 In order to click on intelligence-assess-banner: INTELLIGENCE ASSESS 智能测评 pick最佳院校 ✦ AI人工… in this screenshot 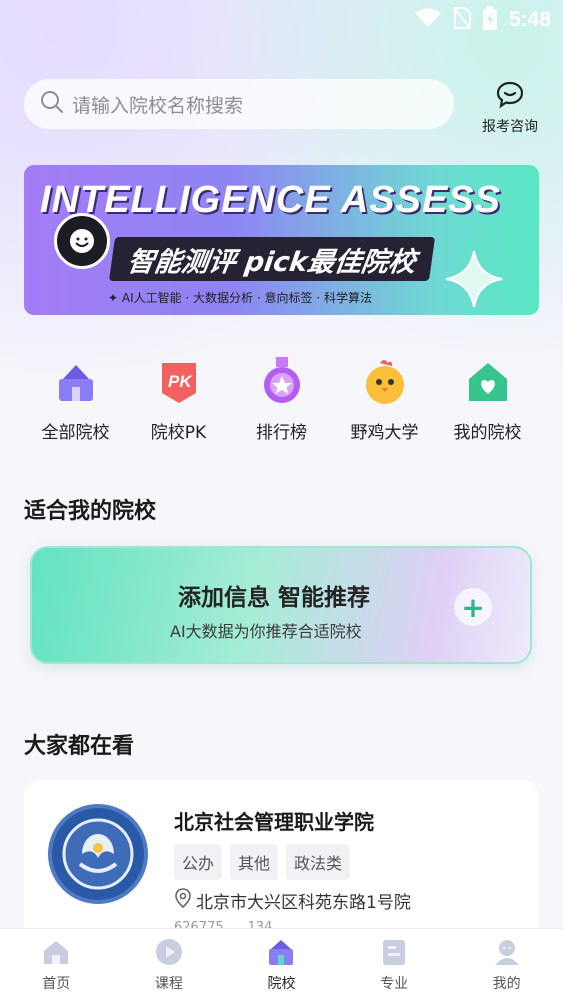, I will do `click(281, 240)`.